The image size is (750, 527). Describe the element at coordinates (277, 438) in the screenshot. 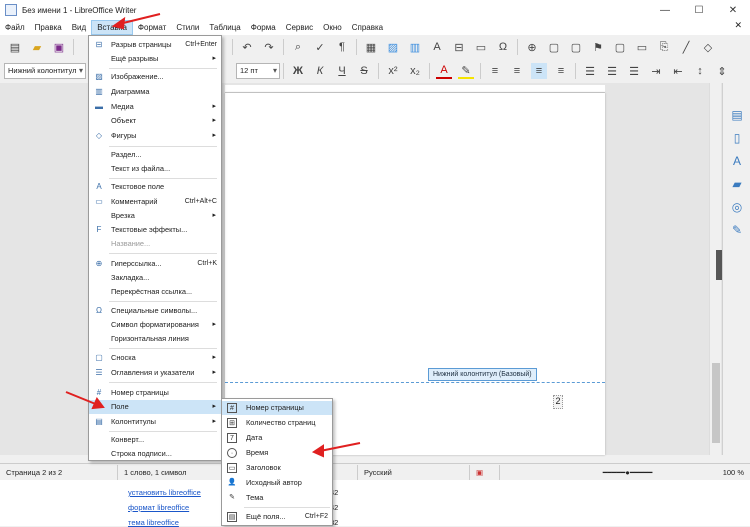

I see `submenu-date: 7 Дата` at that location.